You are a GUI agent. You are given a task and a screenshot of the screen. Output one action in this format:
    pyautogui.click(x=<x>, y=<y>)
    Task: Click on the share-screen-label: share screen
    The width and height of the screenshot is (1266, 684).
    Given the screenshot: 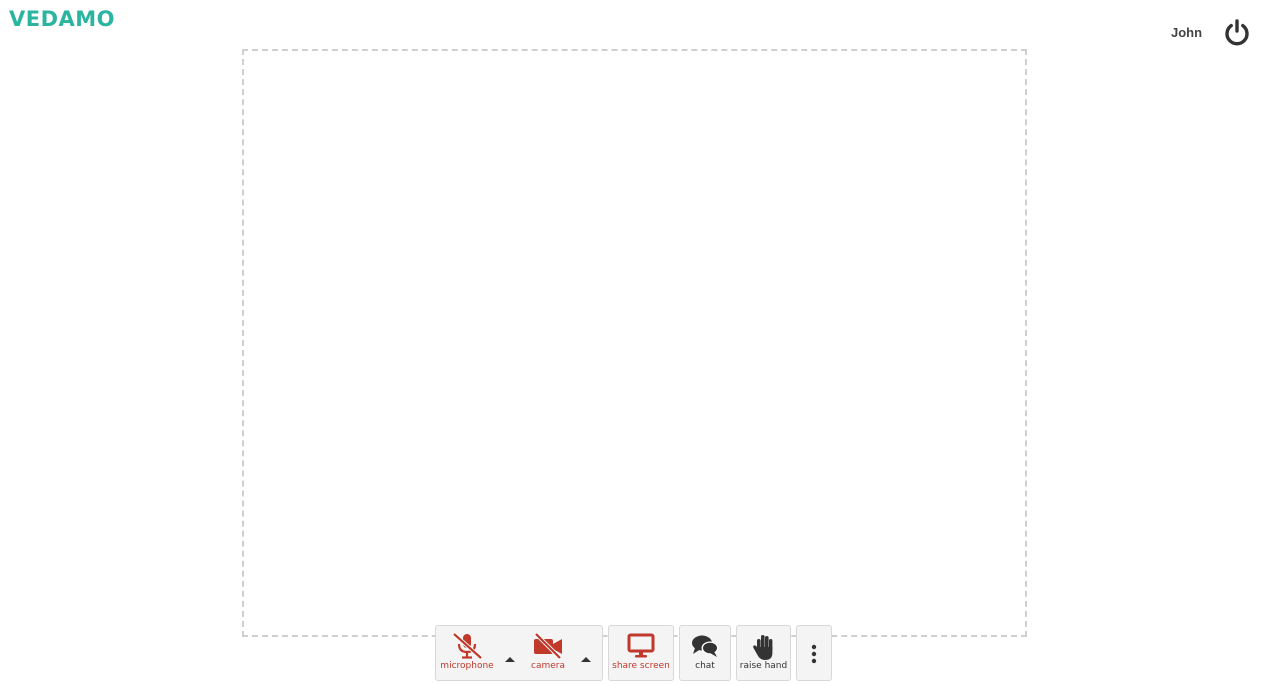 What is the action you would take?
    pyautogui.click(x=641, y=666)
    